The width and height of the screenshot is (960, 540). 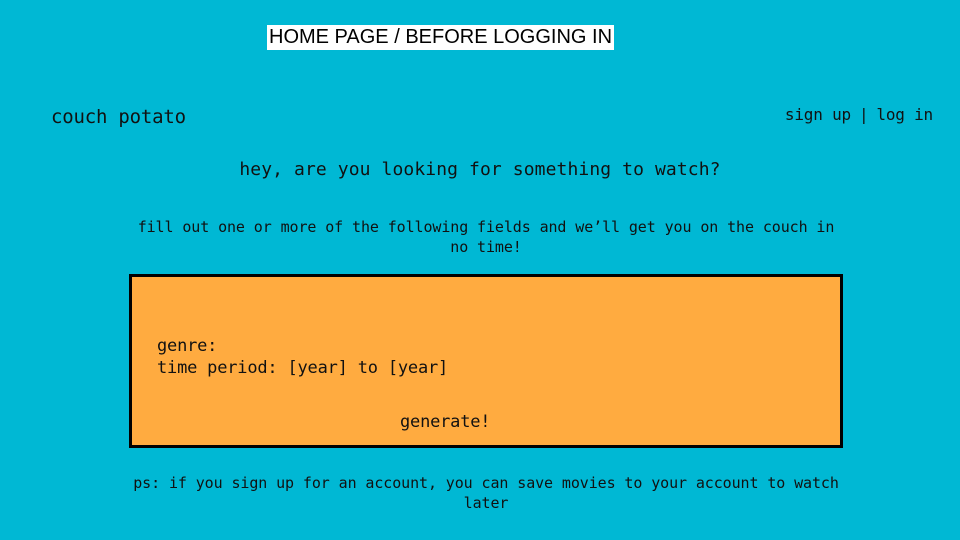 I want to click on to-label: to, so click(x=367, y=368).